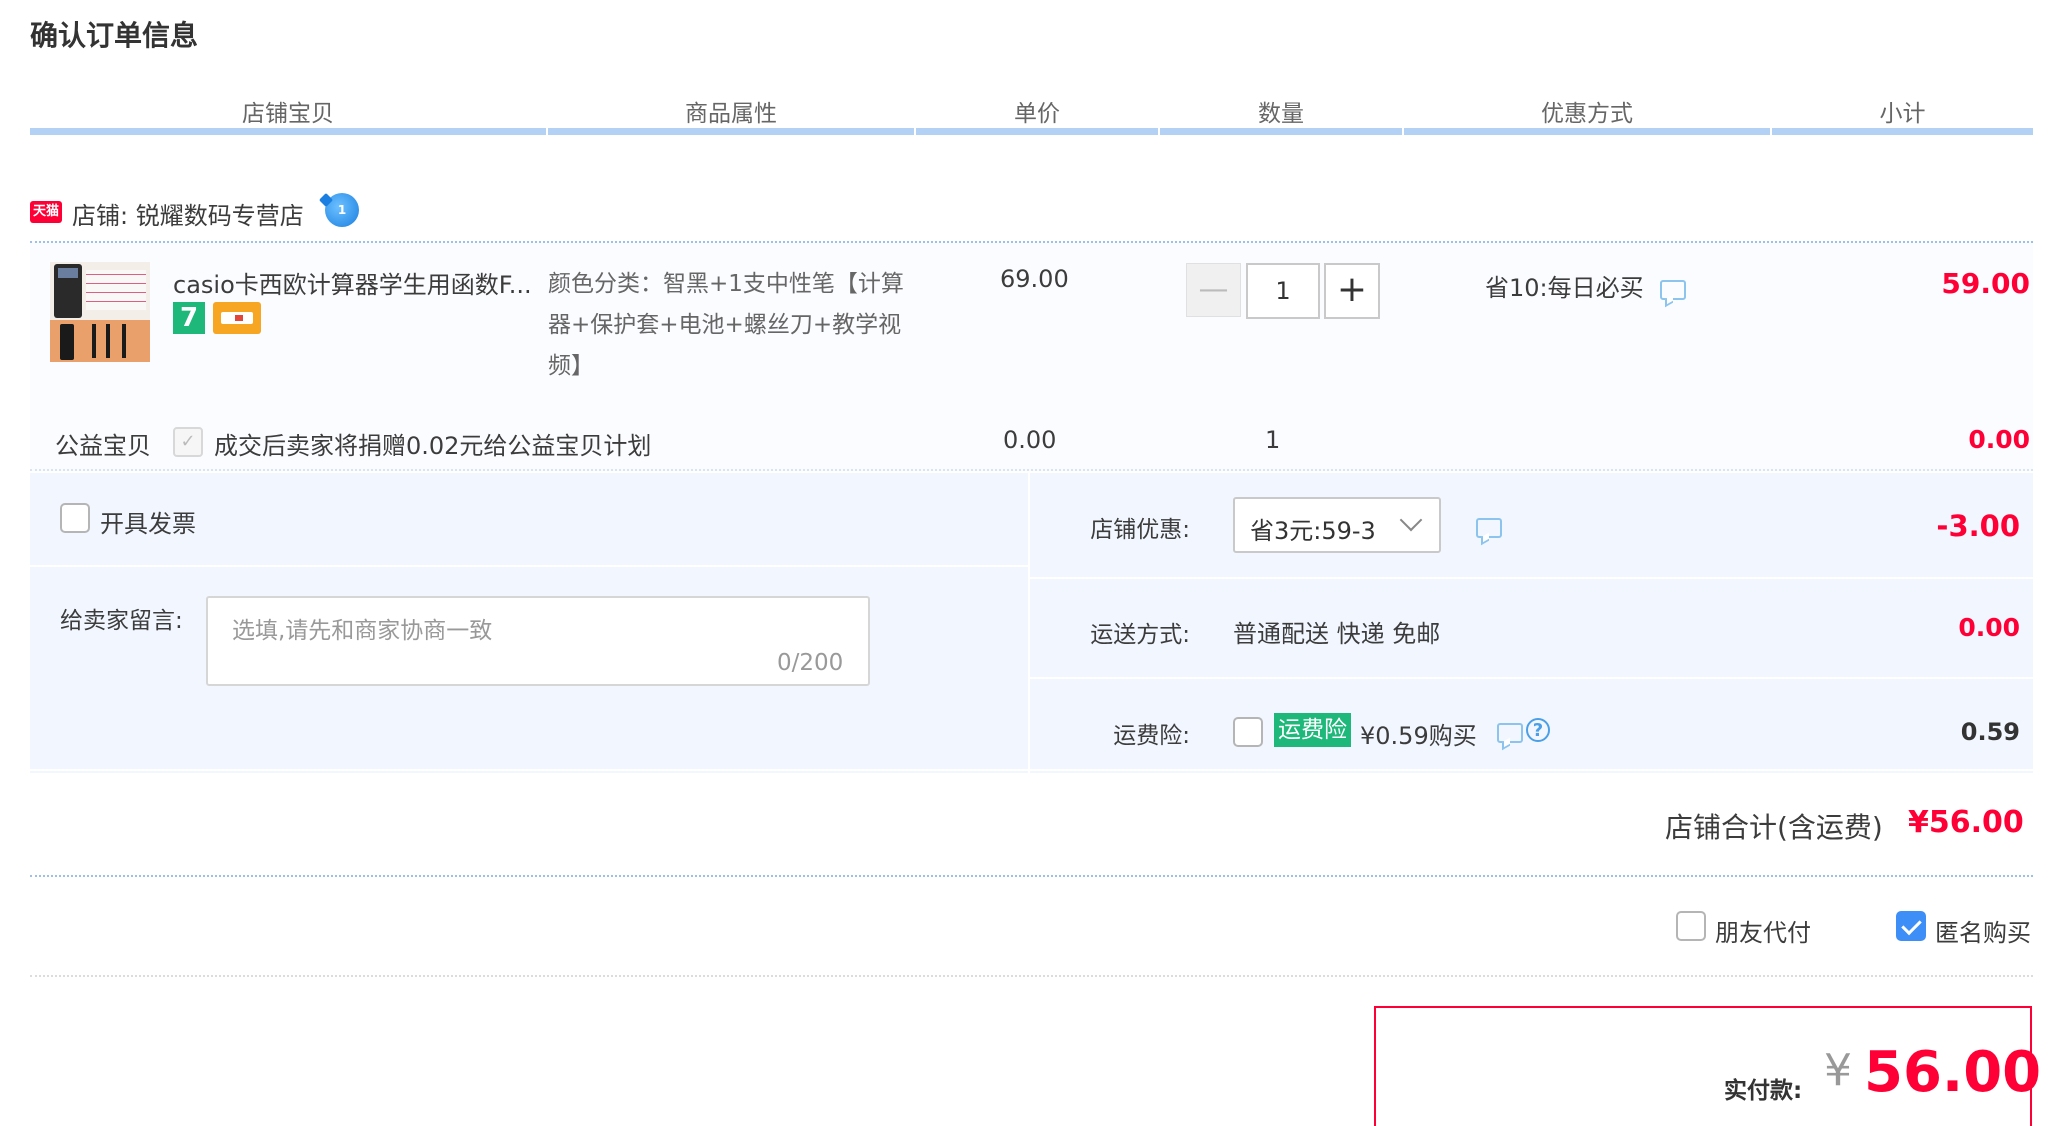 Image resolution: width=2068 pixels, height=1126 pixels. What do you see at coordinates (1978, 526) in the screenshot?
I see `shop-discount-amount: -3.00` at bounding box center [1978, 526].